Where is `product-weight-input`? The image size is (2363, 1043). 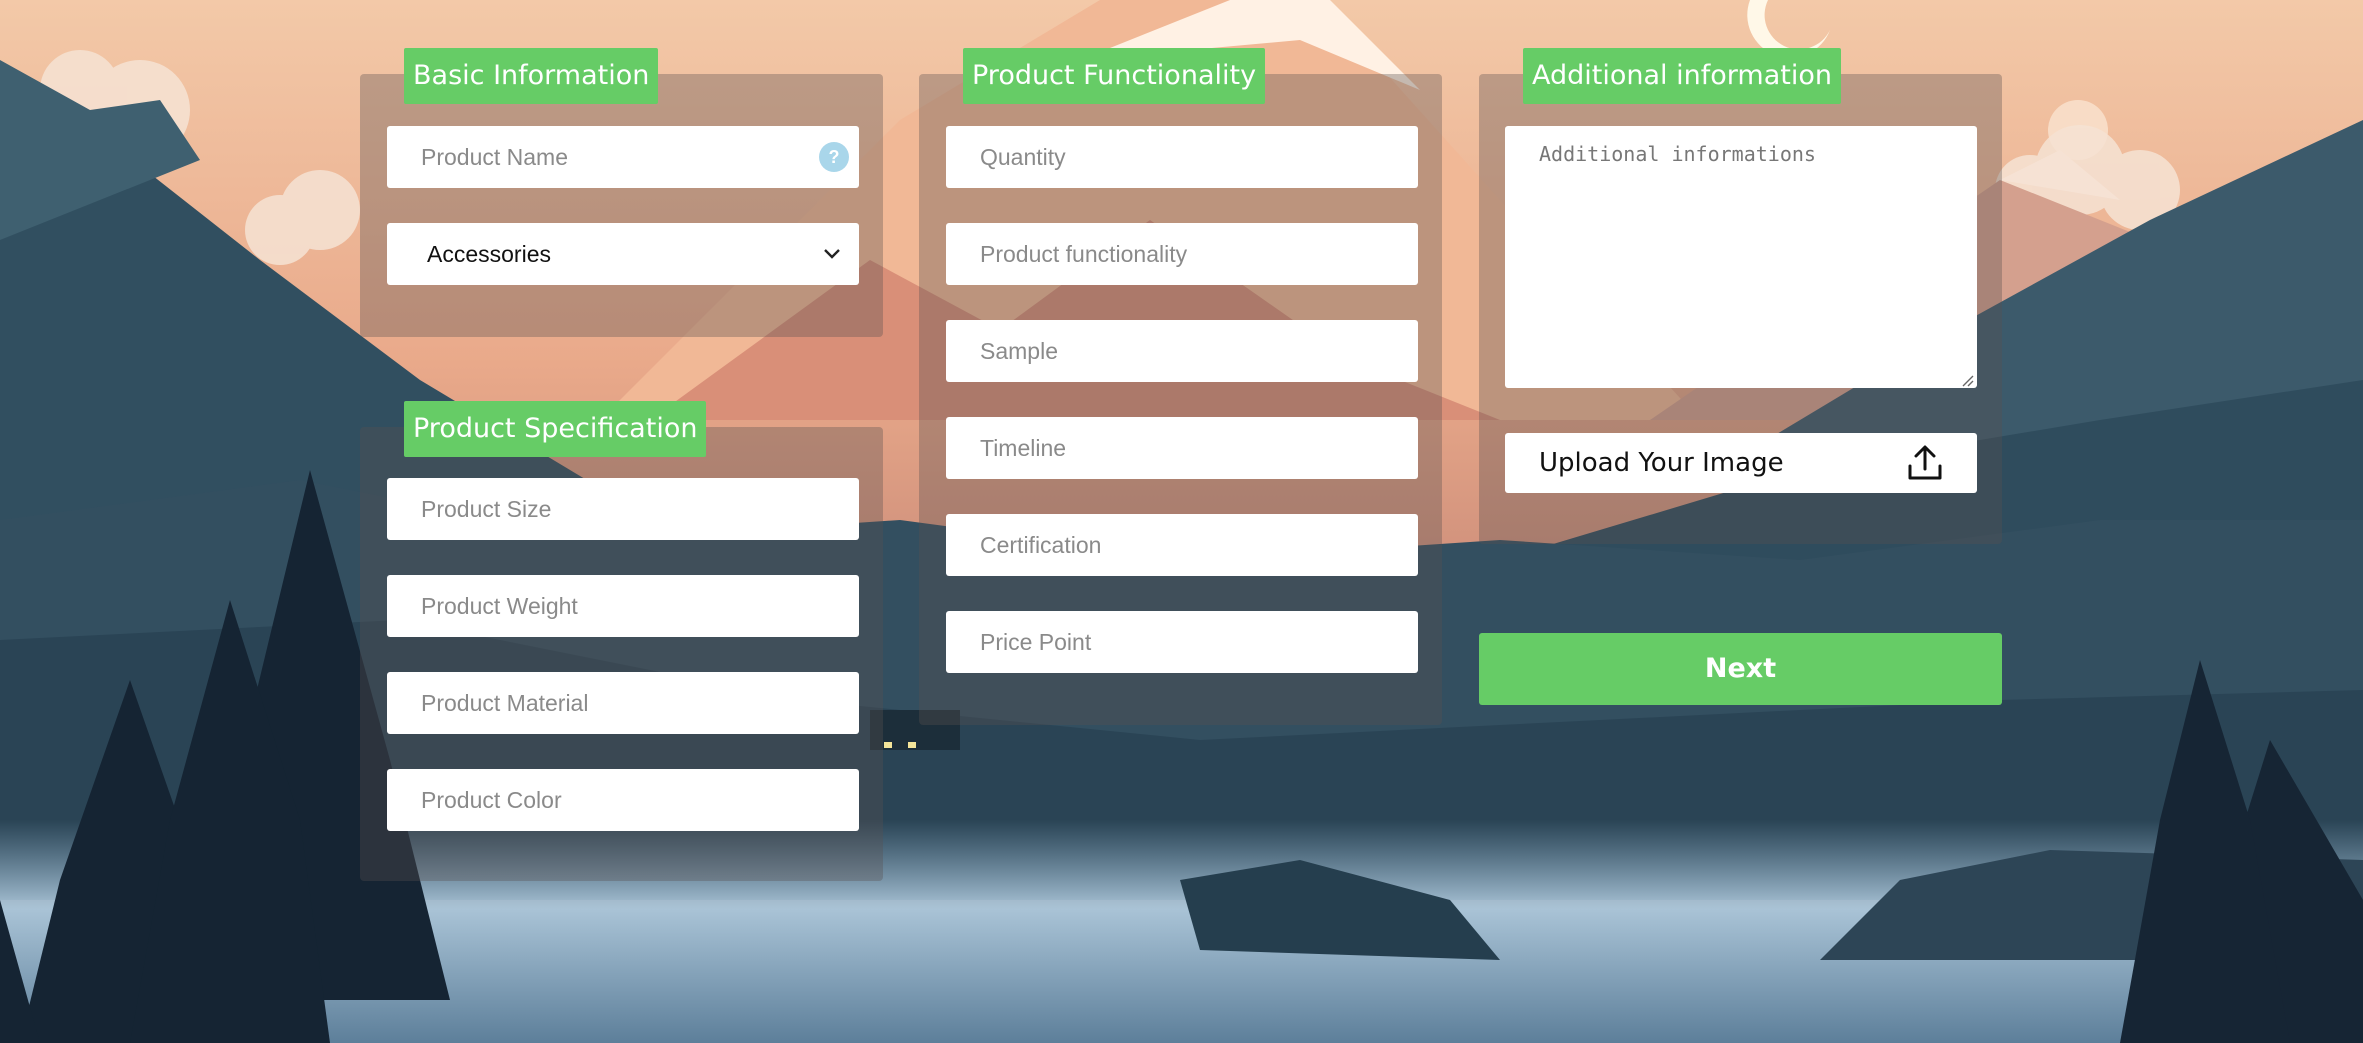 product-weight-input is located at coordinates (623, 606).